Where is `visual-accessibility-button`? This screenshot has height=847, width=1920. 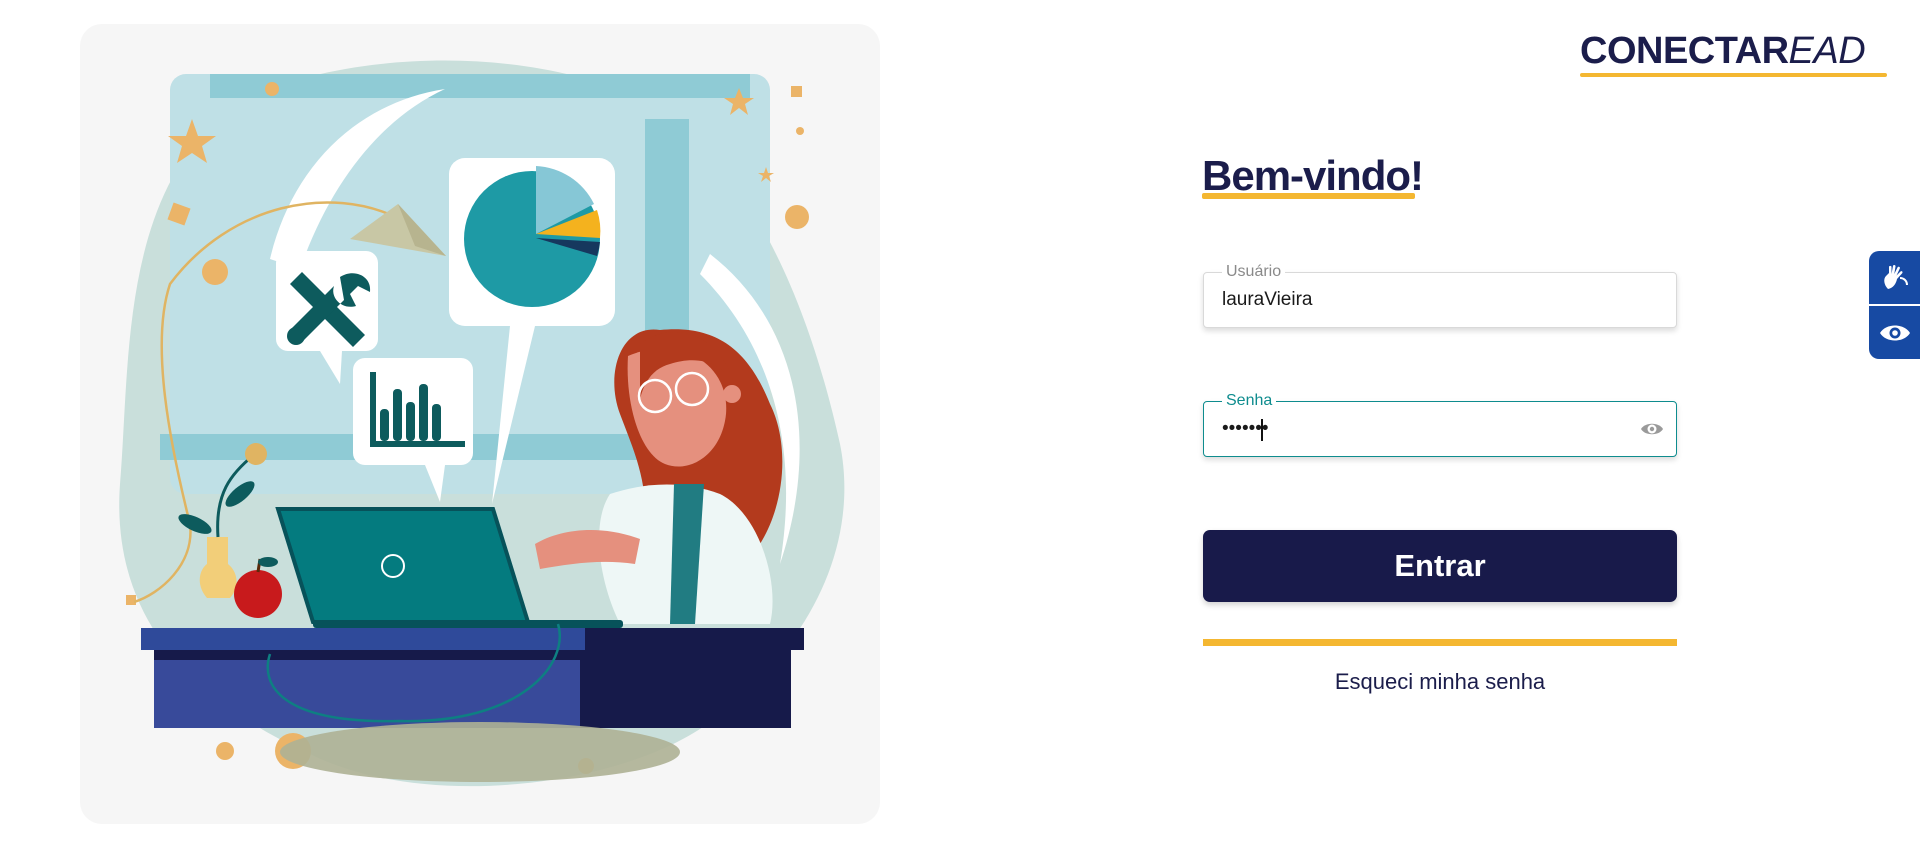 visual-accessibility-button is located at coordinates (1894, 332).